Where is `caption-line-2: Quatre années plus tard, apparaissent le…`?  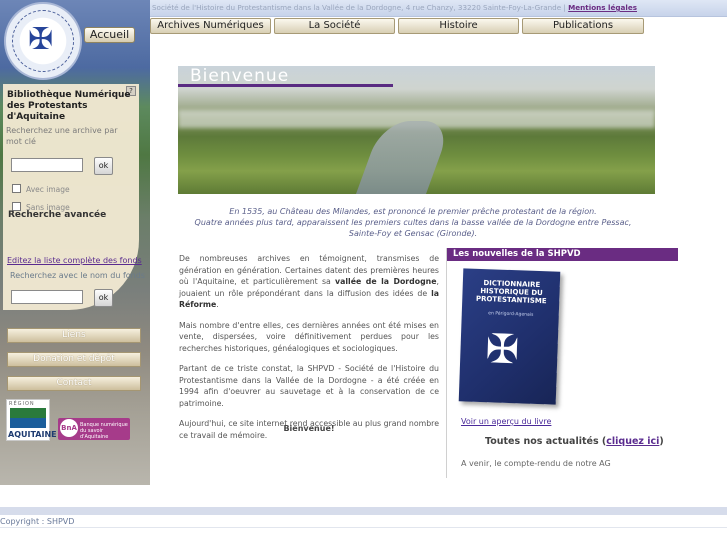
caption-line-2: Quatre années plus tard, apparaissent le… is located at coordinates (413, 228).